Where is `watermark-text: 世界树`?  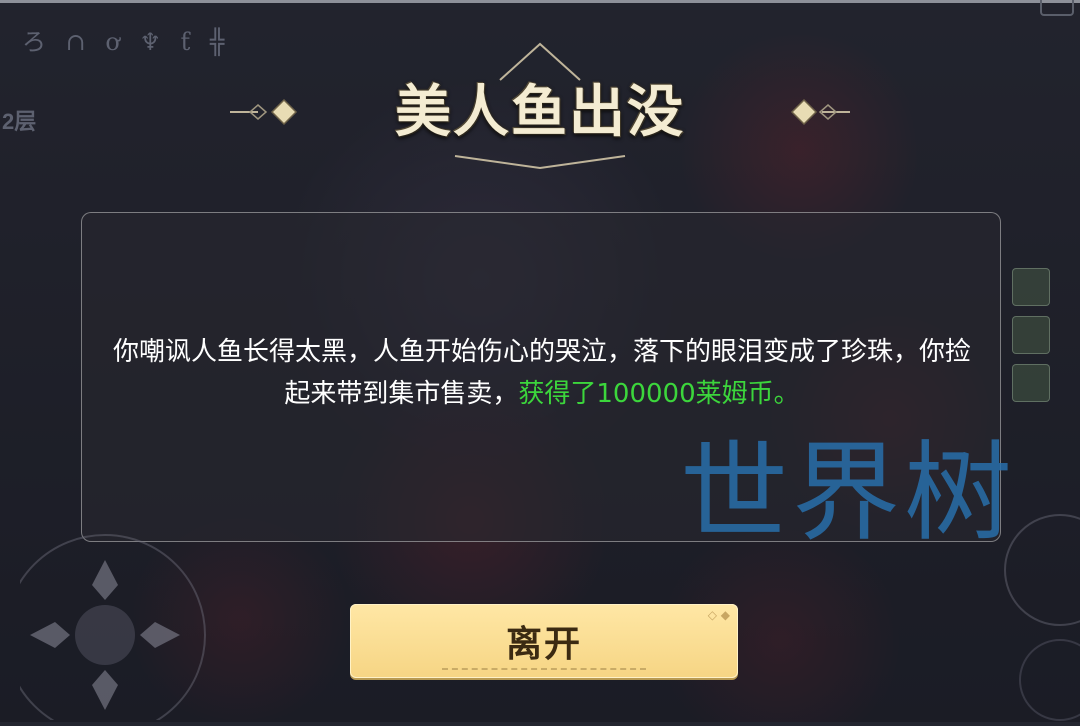
watermark-text: 世界树 is located at coordinates (848, 493).